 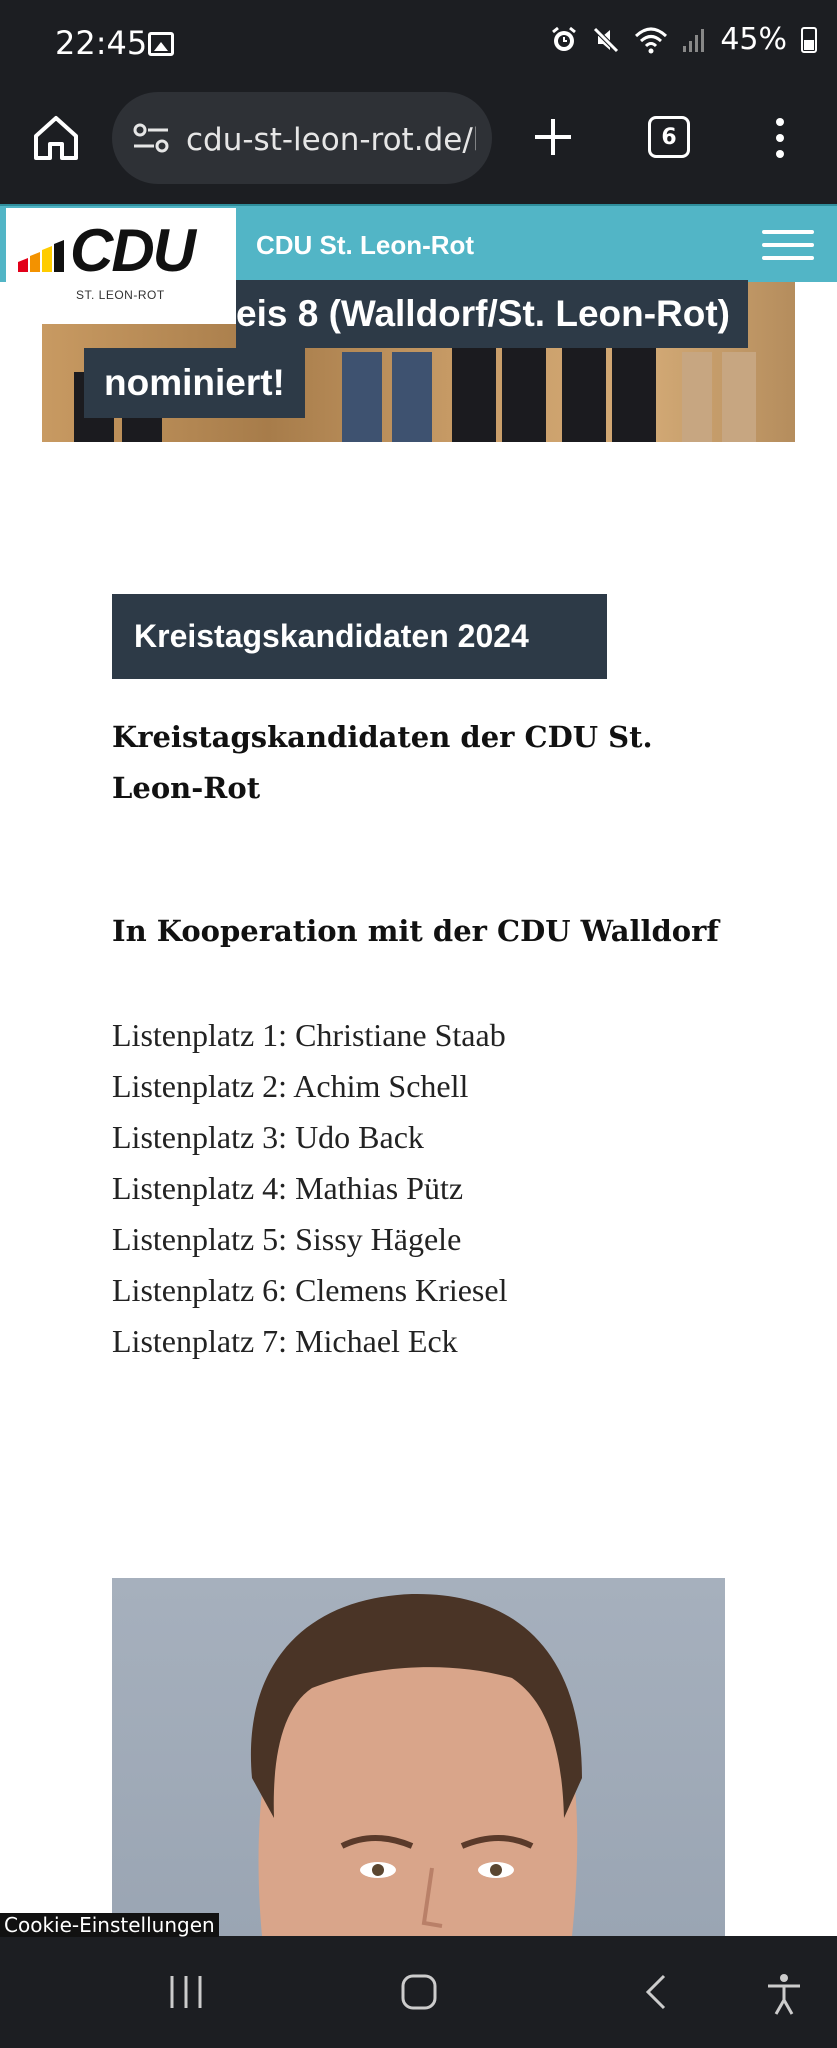 I want to click on tab-switcher-button: 6, so click(x=669, y=137).